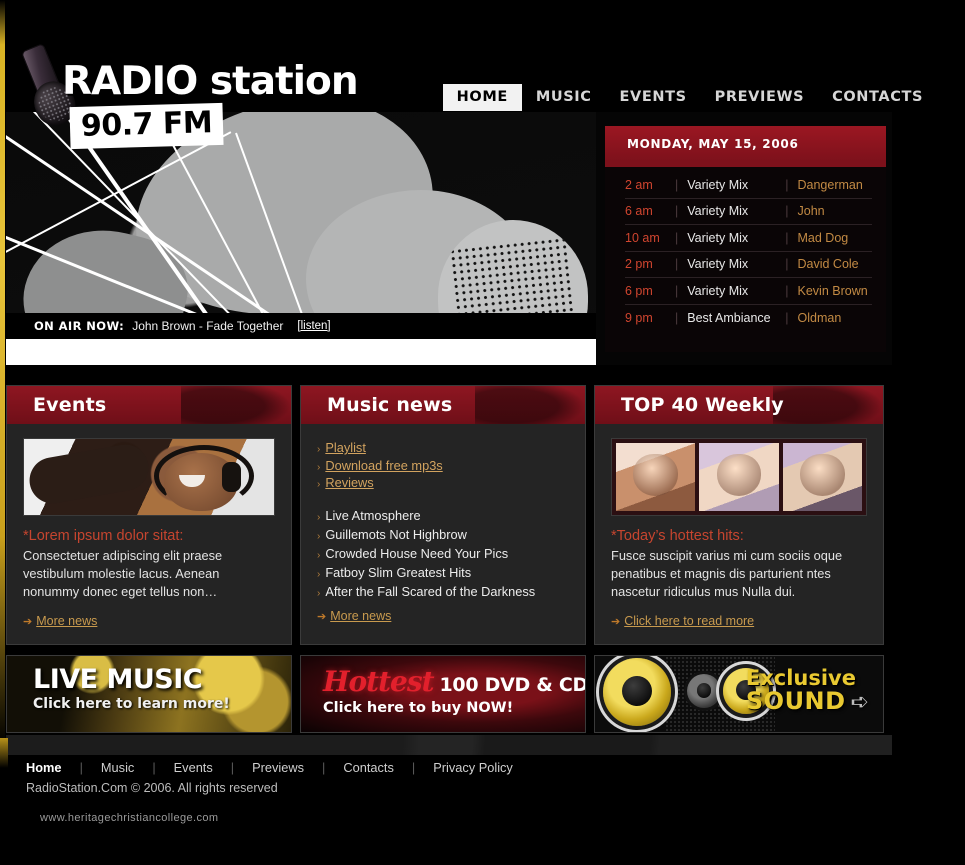 This screenshot has height=865, width=965. I want to click on events-more-link: More news, so click(66, 621).